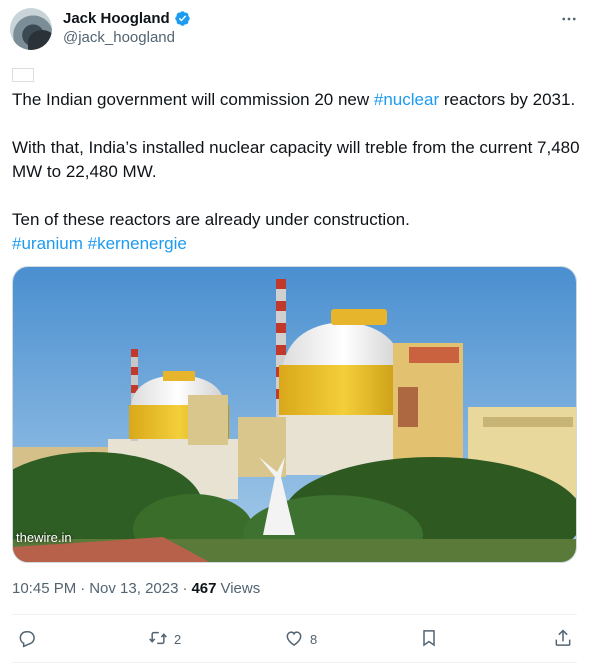 This screenshot has width=593, height=670. I want to click on display-name: Jack Hoogland, so click(116, 18).